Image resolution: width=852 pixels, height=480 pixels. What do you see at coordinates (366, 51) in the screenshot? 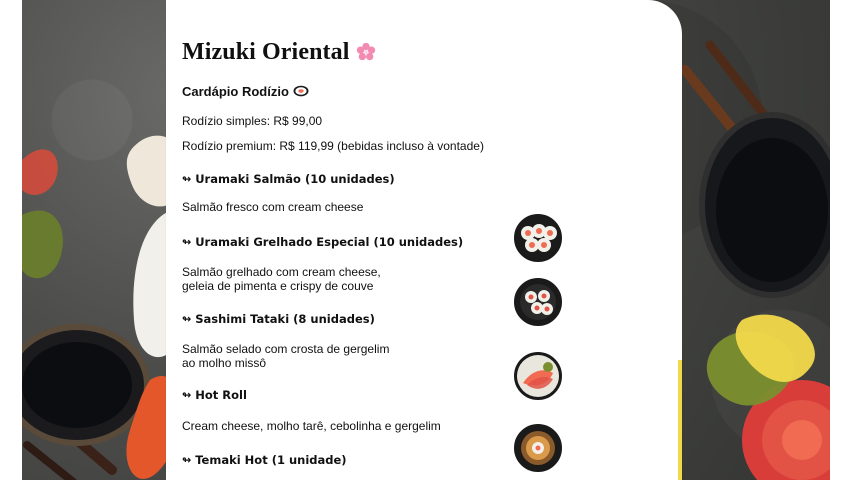
I see `cherry-blossom-icon` at bounding box center [366, 51].